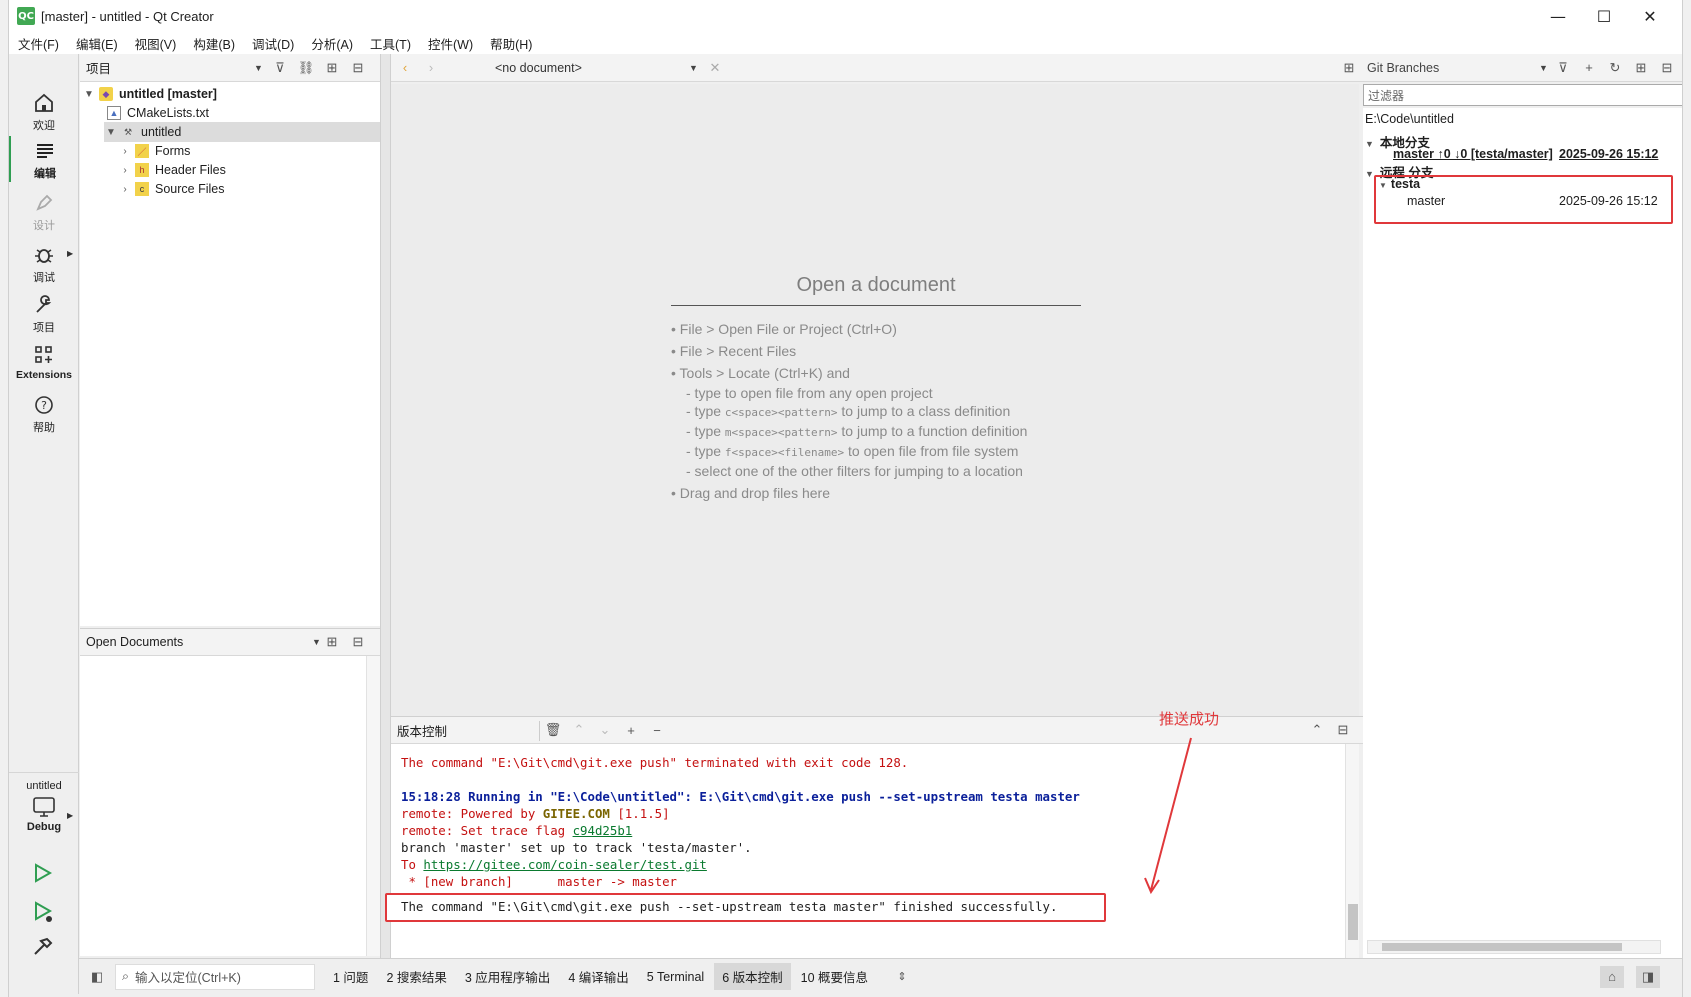 The height and width of the screenshot is (997, 1691). Describe the element at coordinates (605, 730) in the screenshot. I see `arrow-down-icon: ⌄` at that location.